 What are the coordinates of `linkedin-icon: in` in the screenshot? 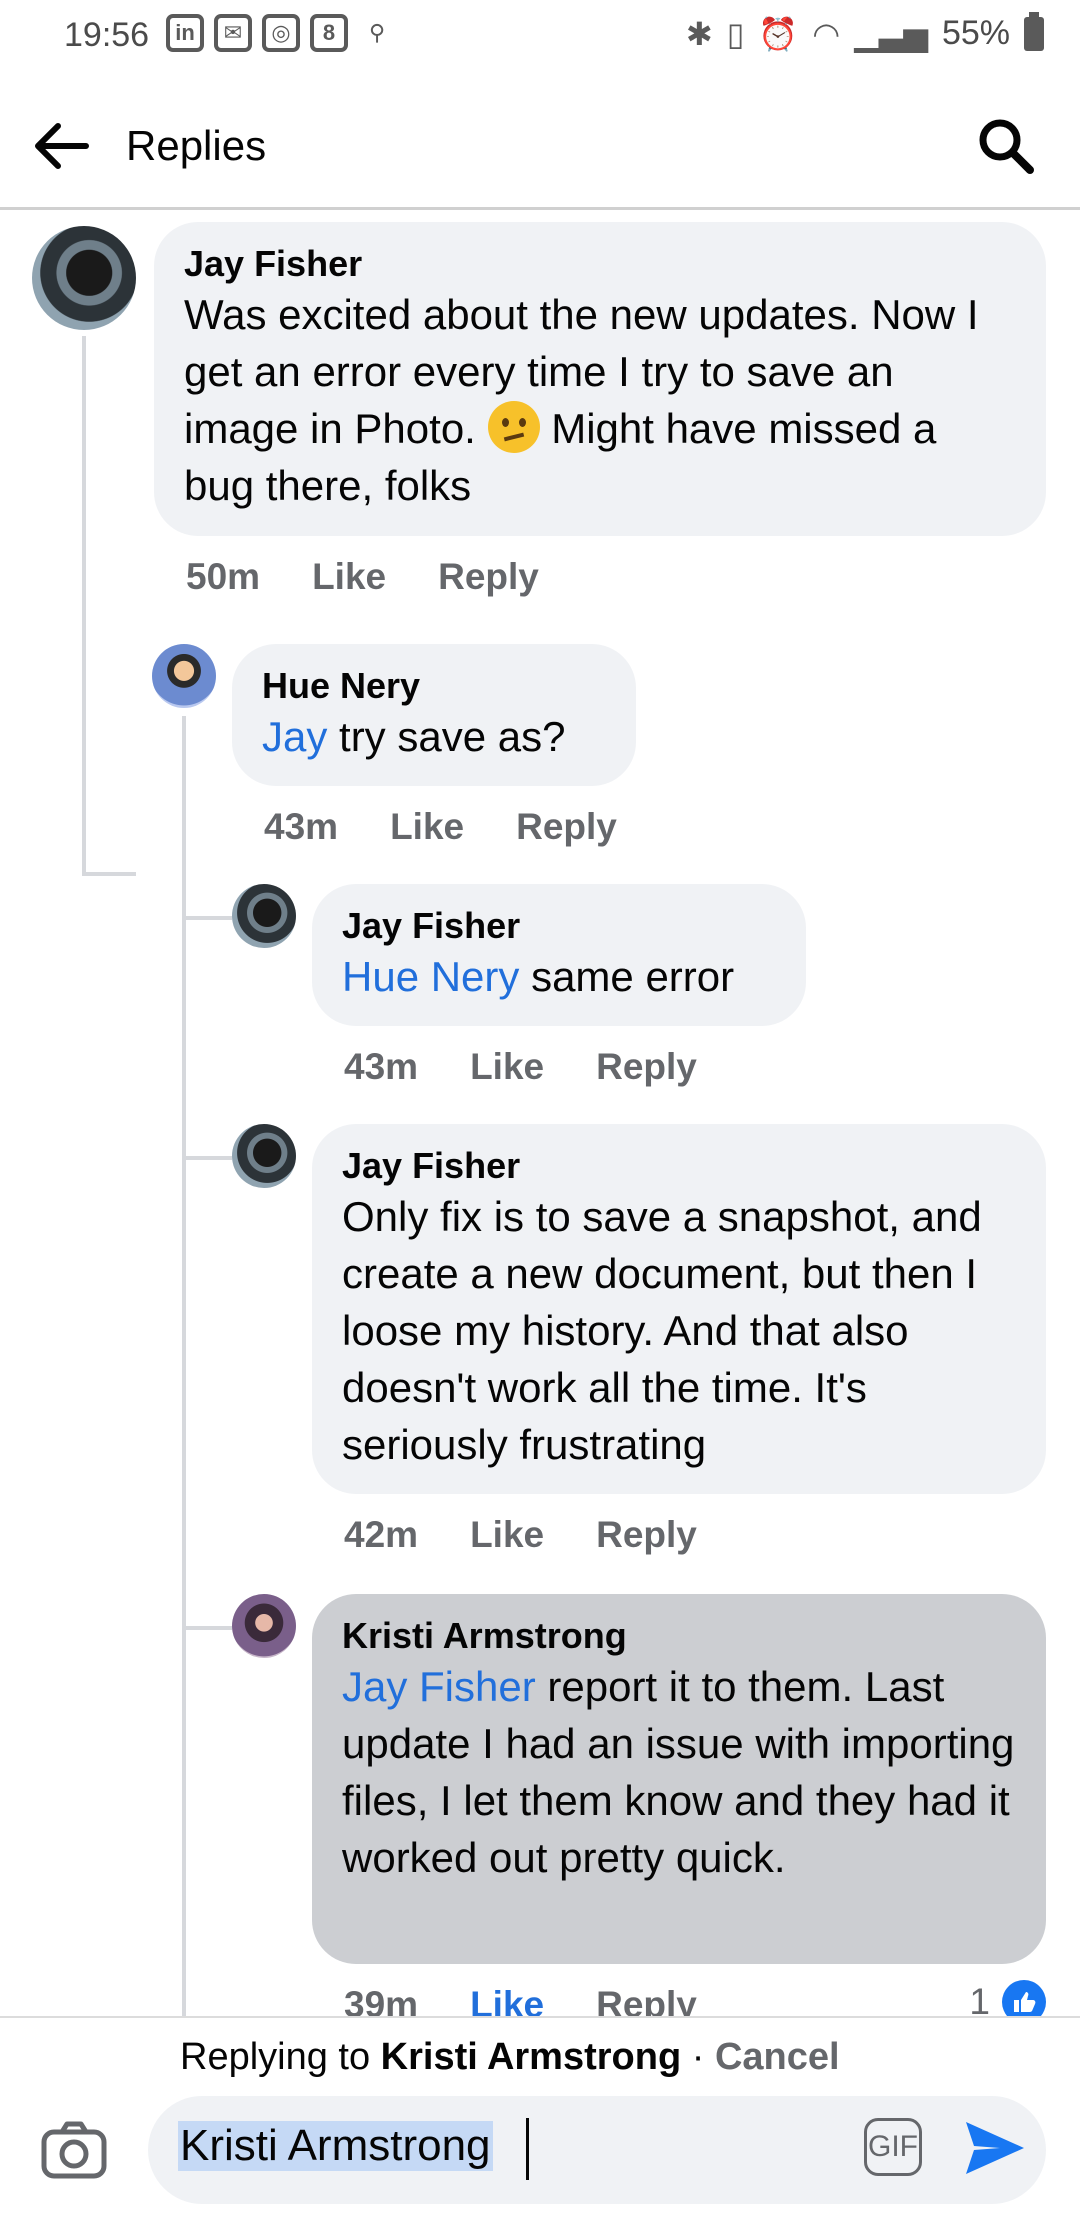 It's located at (185, 33).